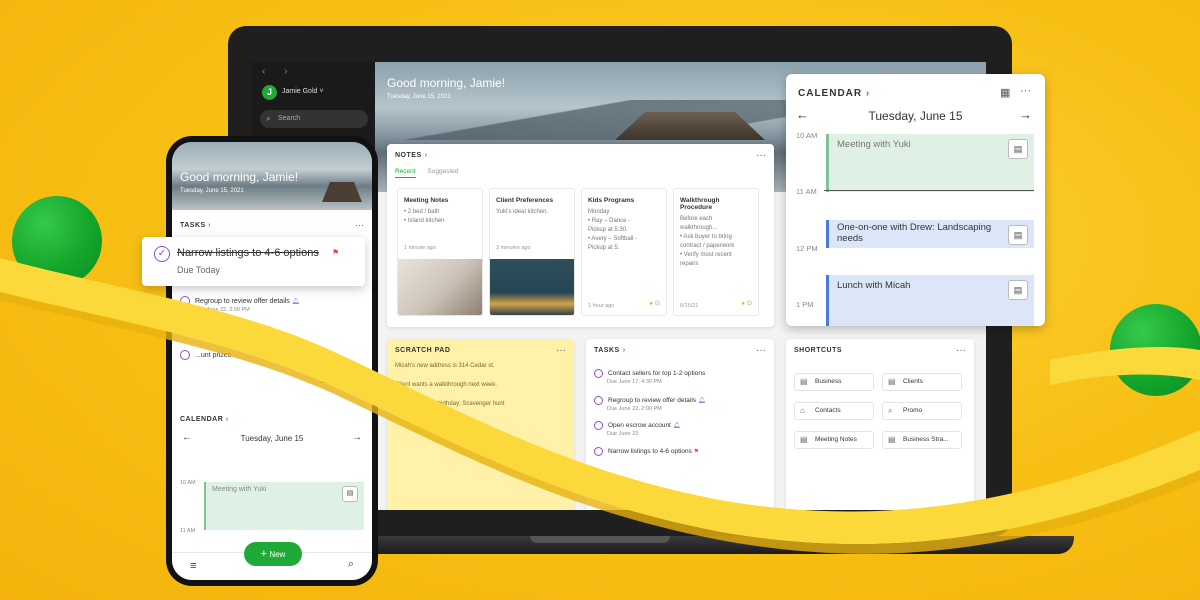  Describe the element at coordinates (424, 221) in the screenshot. I see `note-line: • Island kitchen` at that location.